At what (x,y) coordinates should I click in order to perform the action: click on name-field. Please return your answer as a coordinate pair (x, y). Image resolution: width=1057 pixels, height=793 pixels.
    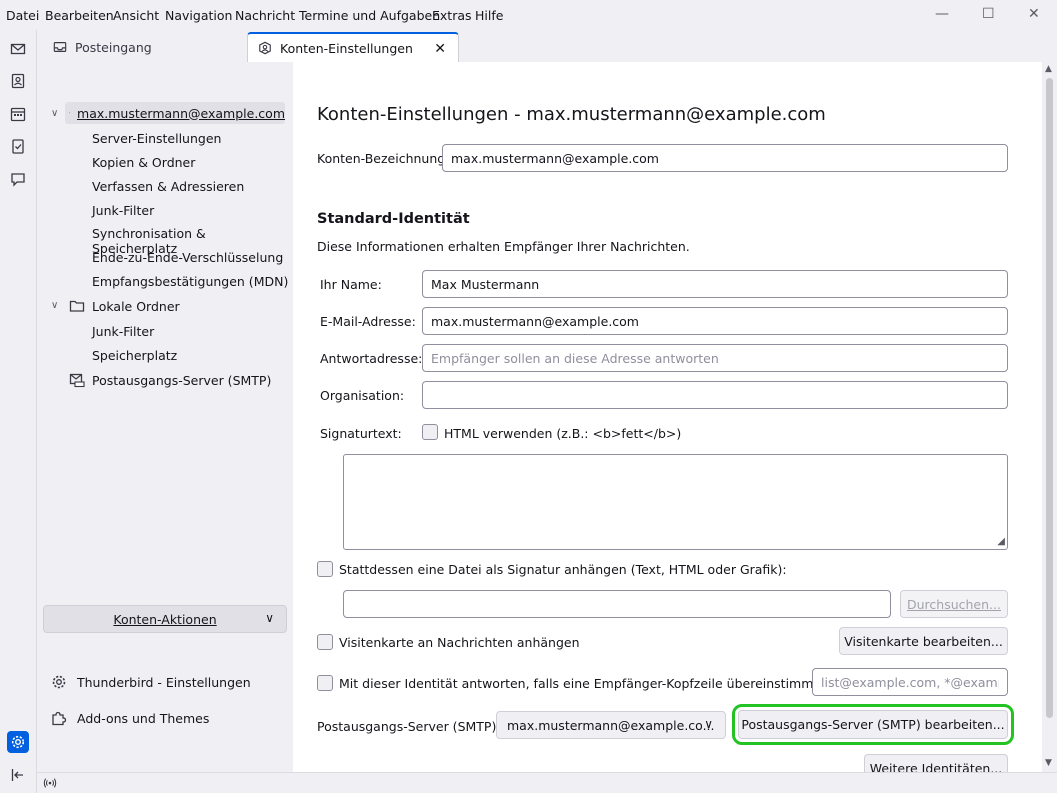
    Looking at the image, I should click on (715, 284).